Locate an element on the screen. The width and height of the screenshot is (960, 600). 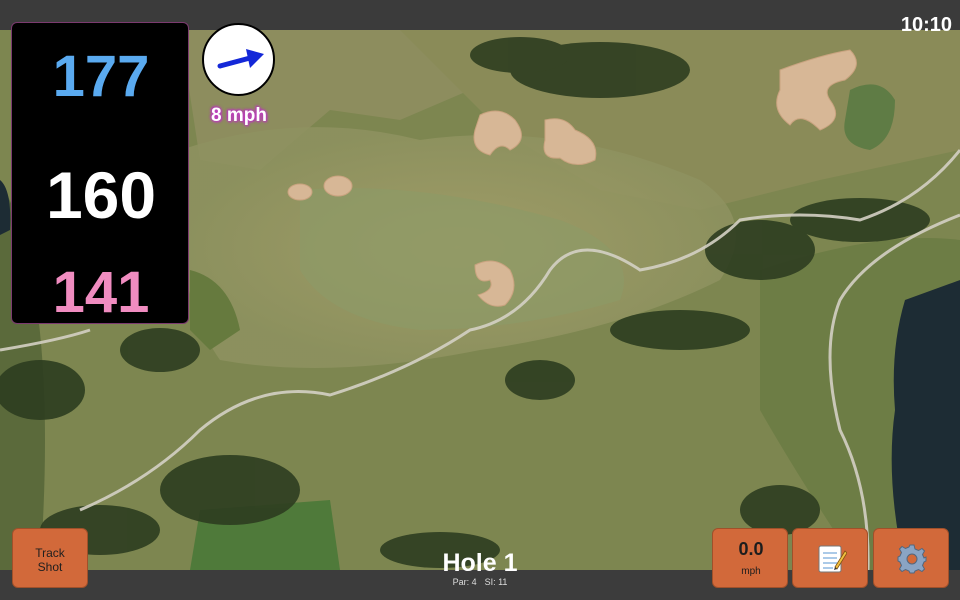
clock: 10:10 is located at coordinates (926, 25).